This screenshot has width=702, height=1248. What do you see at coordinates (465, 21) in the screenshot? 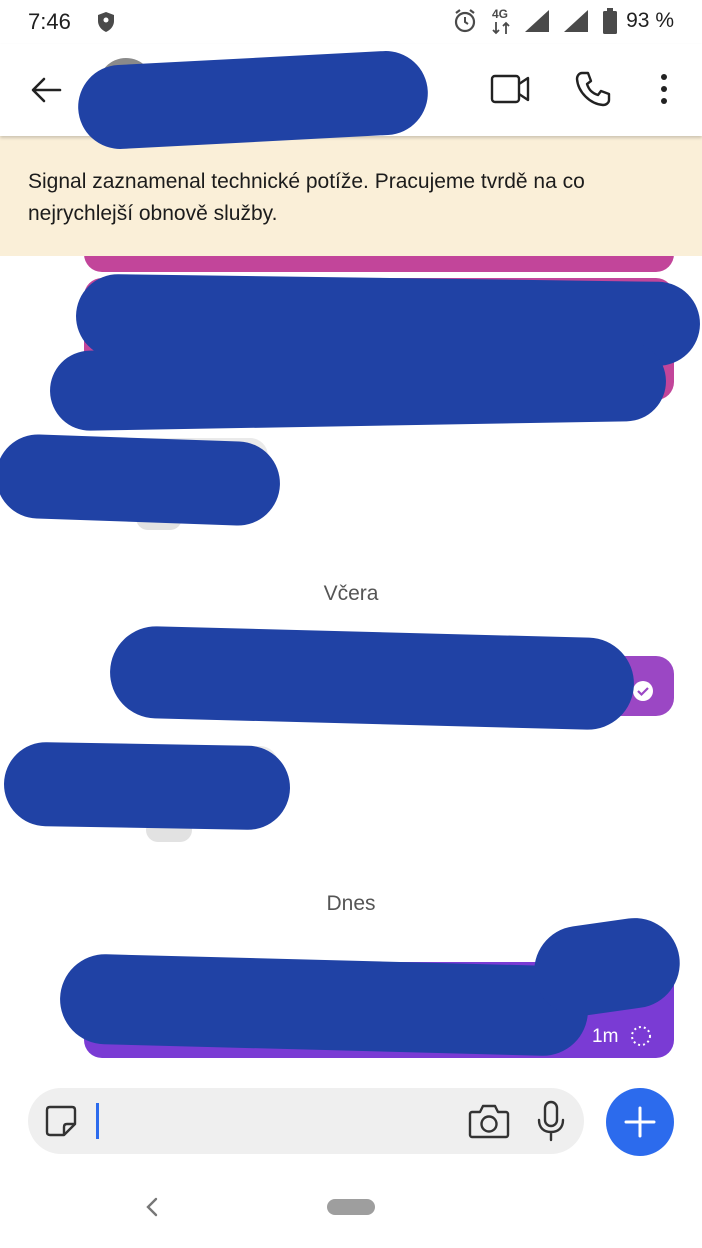
I see `alarm-icon` at bounding box center [465, 21].